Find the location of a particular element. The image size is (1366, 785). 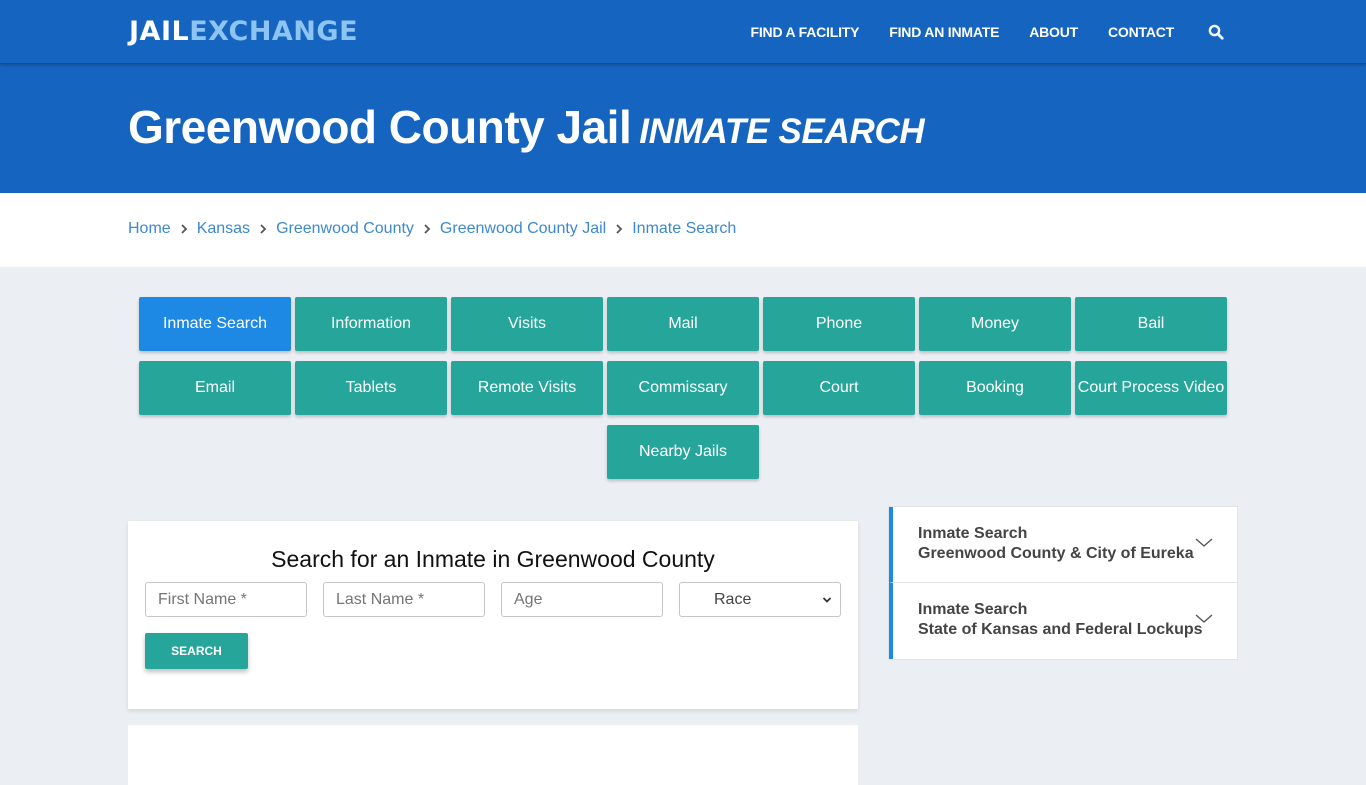

breadcrumb-jail: Greenwood County Jail is located at coordinates (523, 229).